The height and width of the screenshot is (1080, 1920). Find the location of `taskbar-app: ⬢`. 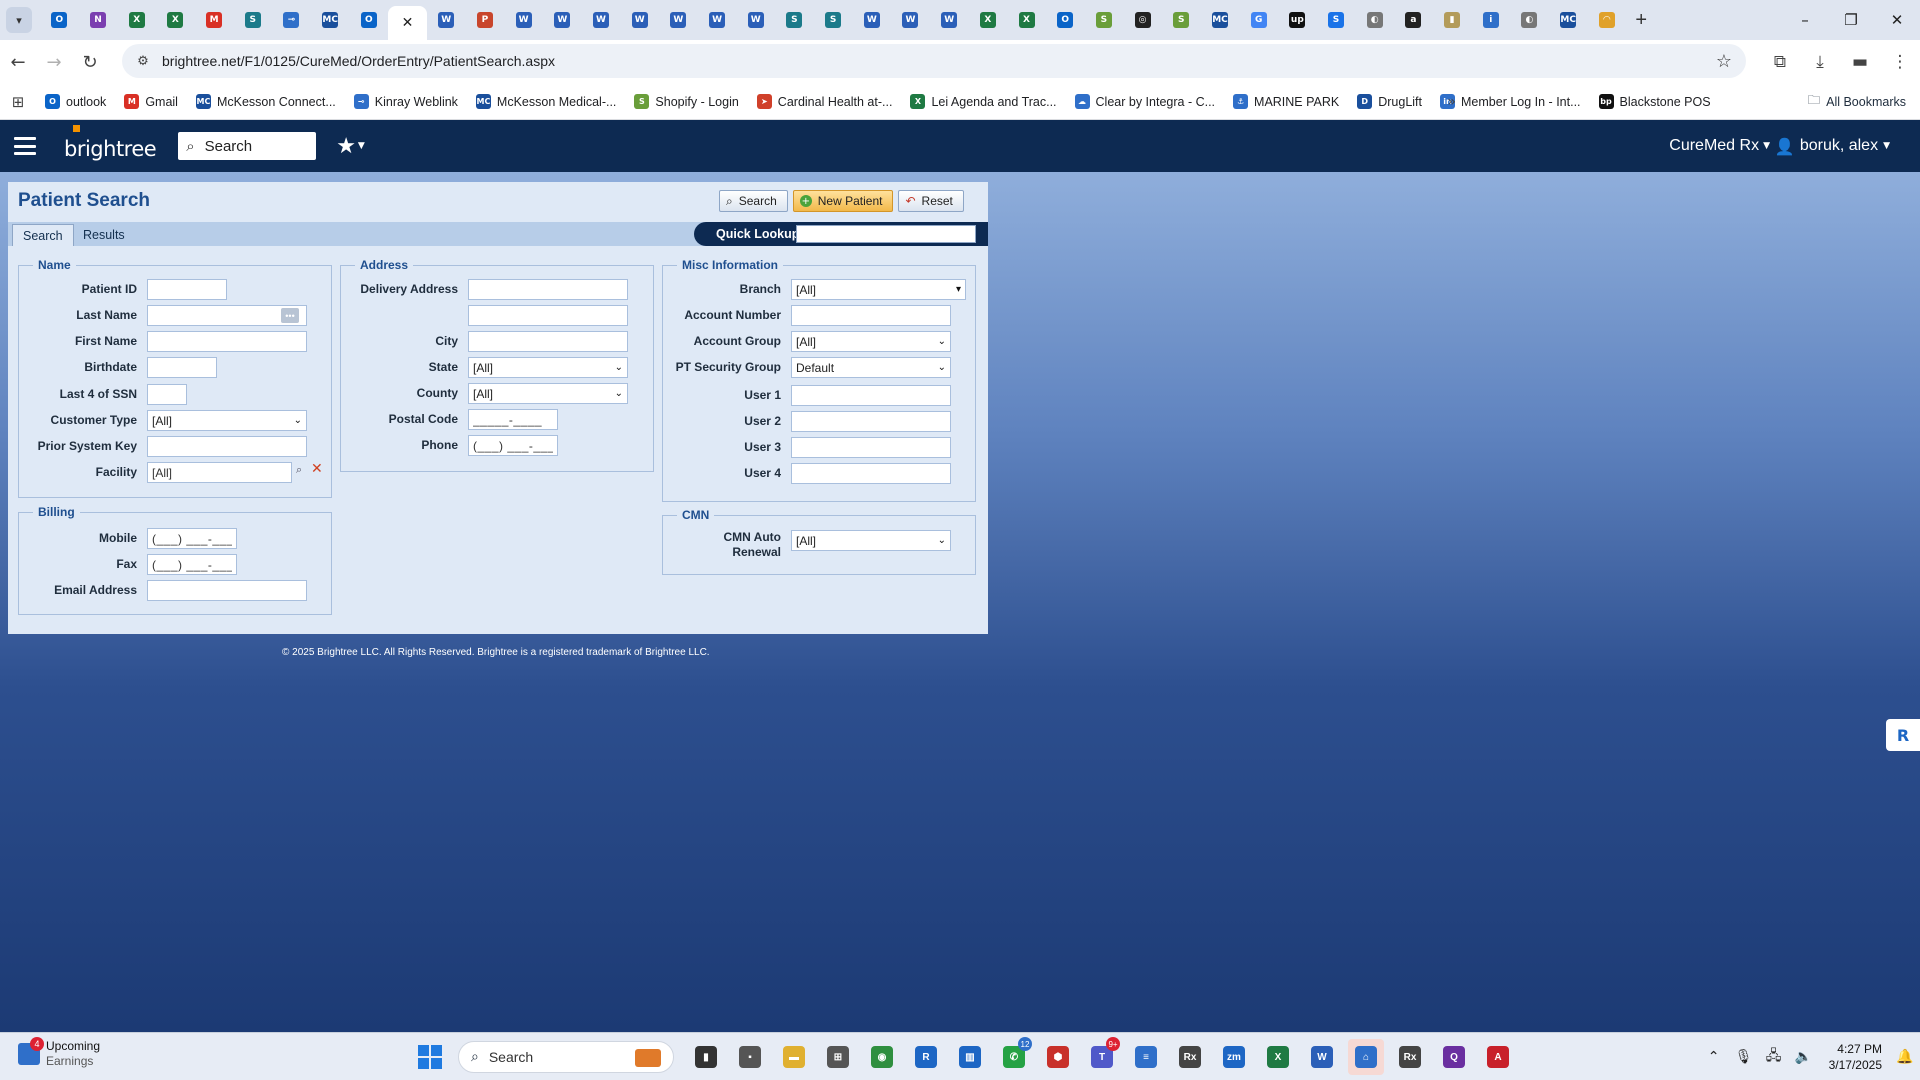

taskbar-app: ⬢ is located at coordinates (1058, 1057).